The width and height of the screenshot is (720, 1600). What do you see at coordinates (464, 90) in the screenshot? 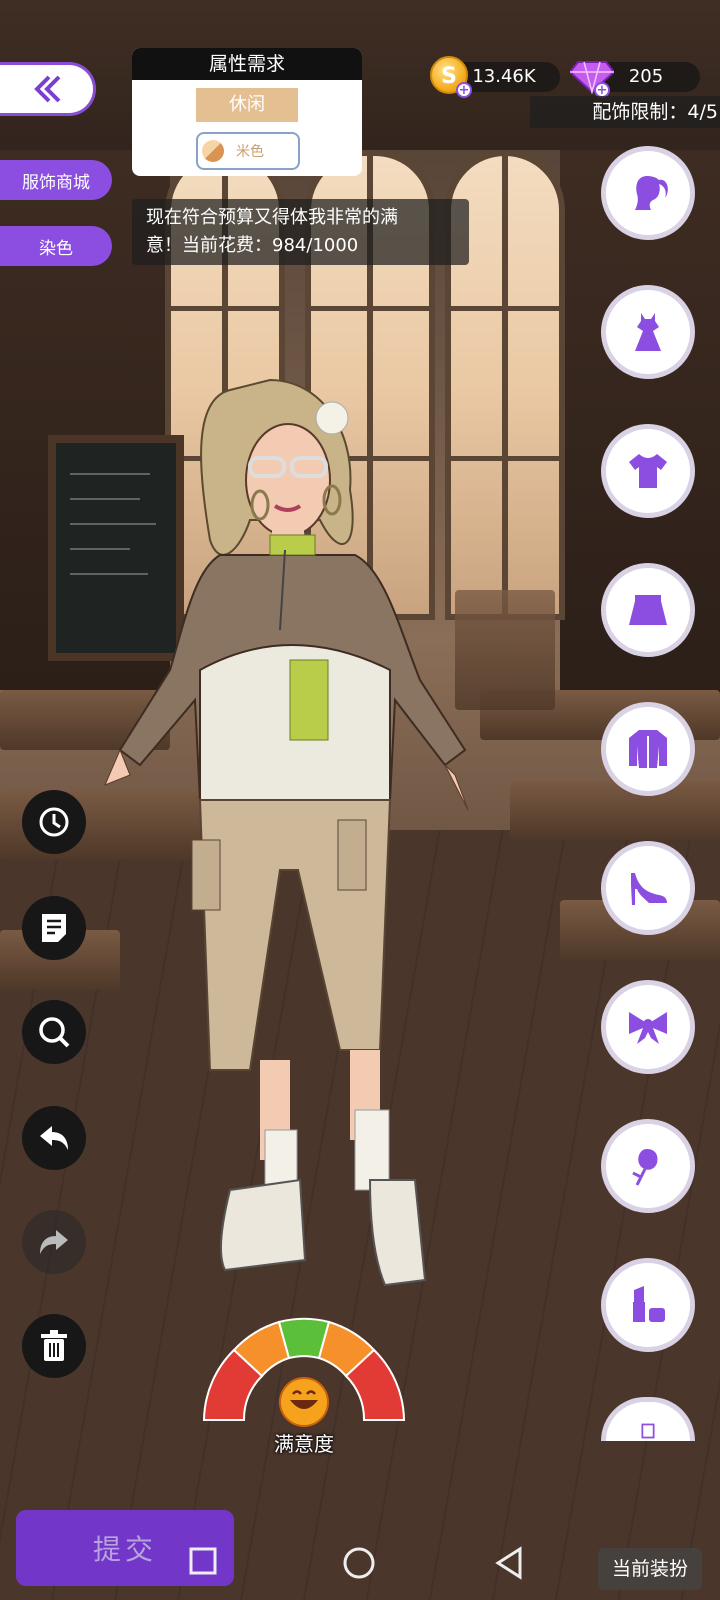
I see `add-coins-icon: +` at bounding box center [464, 90].